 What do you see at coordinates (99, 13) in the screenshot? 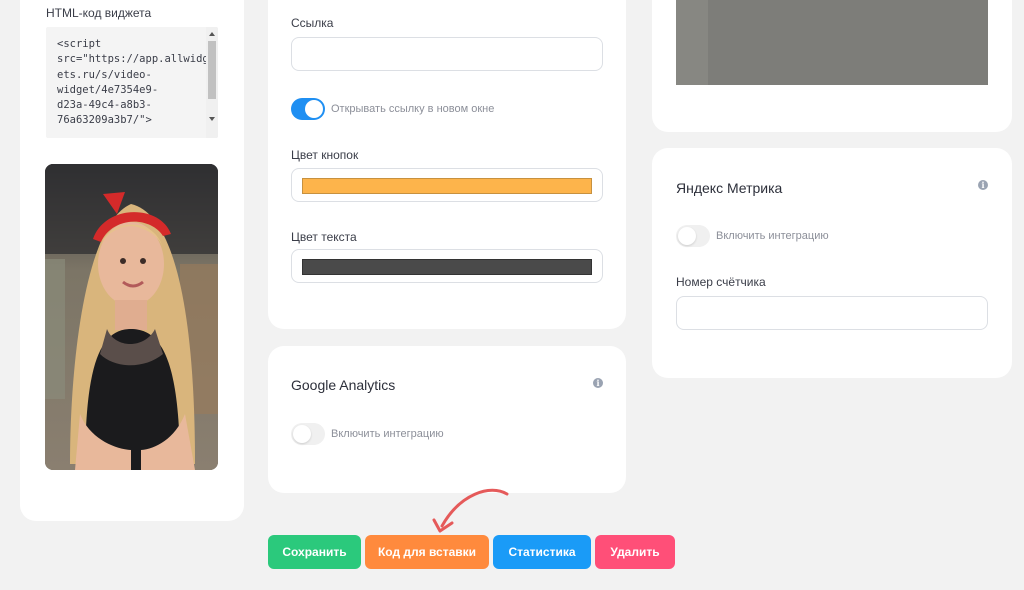
I see `html-code-label: HTML-код виджета` at bounding box center [99, 13].